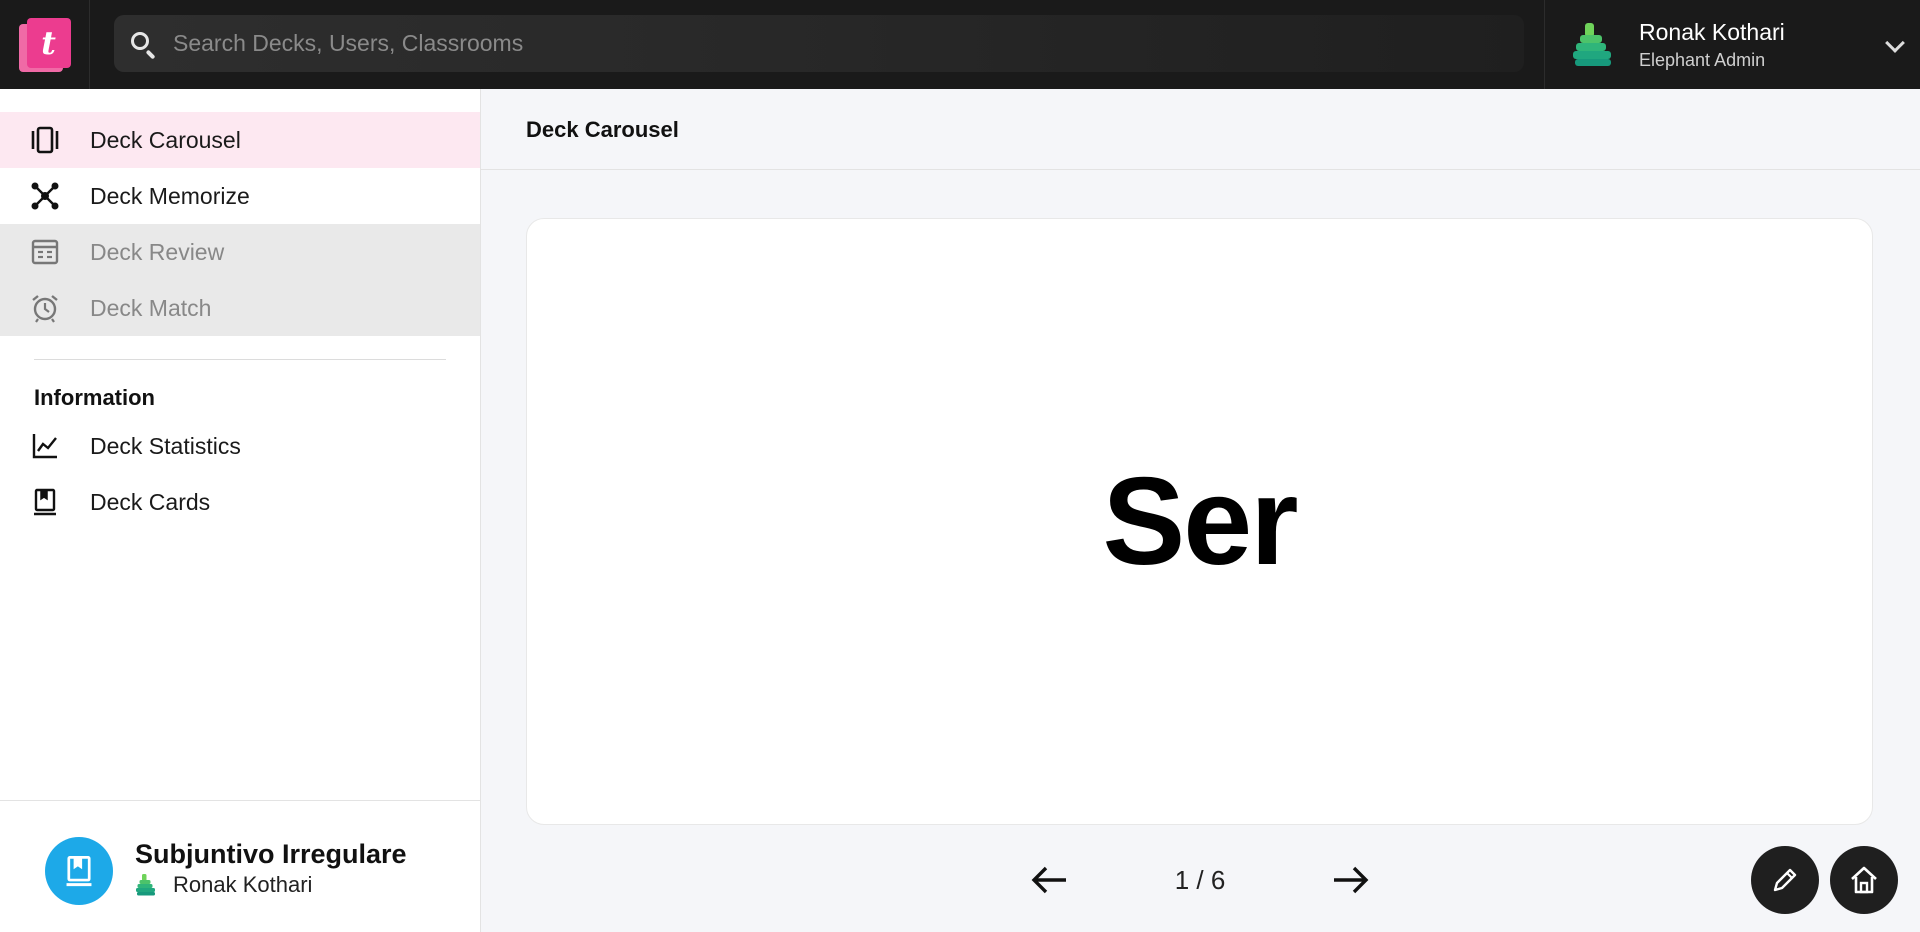  I want to click on edit-button, so click(1785, 880).